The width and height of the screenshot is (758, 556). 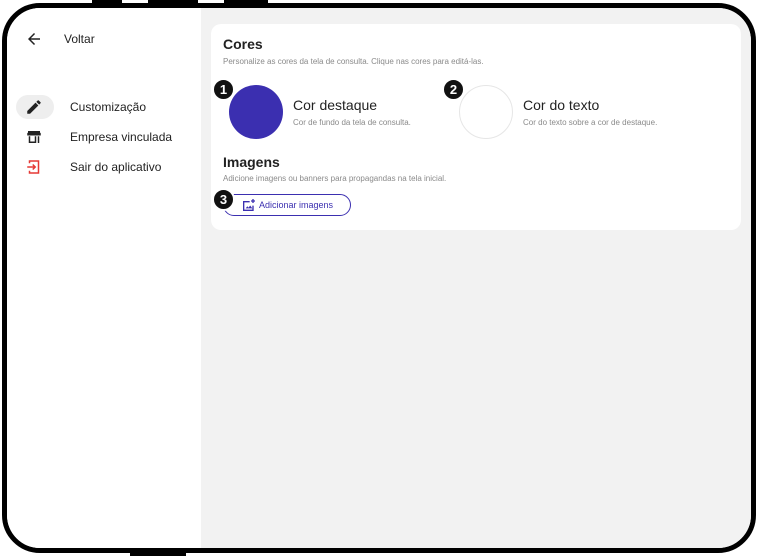 I want to click on back-label: Voltar, so click(x=79, y=39).